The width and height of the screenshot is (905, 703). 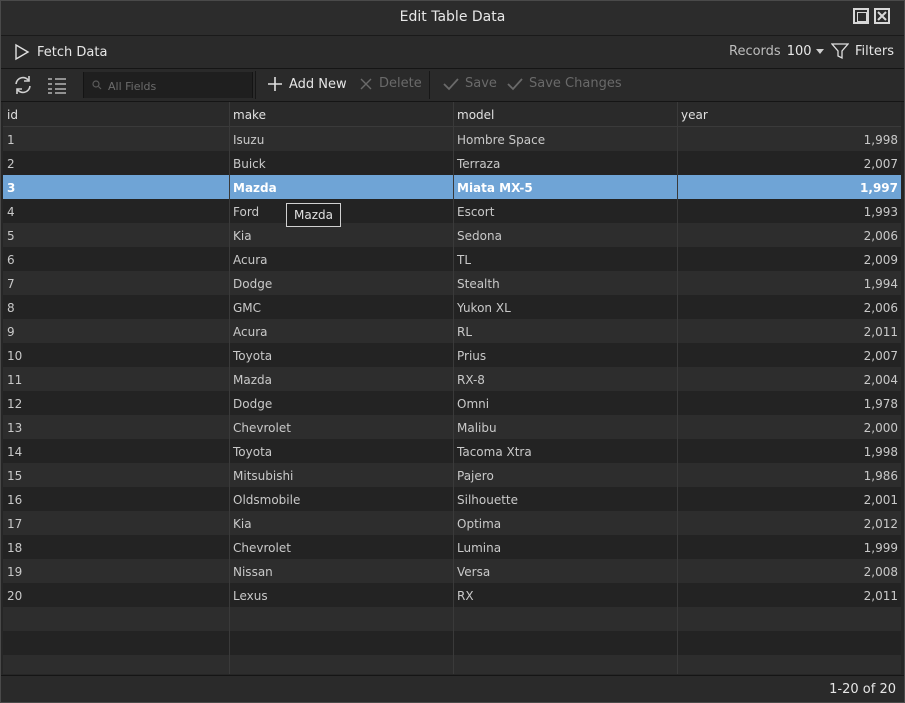 I want to click on records-selector: Records 100, so click(x=776, y=51).